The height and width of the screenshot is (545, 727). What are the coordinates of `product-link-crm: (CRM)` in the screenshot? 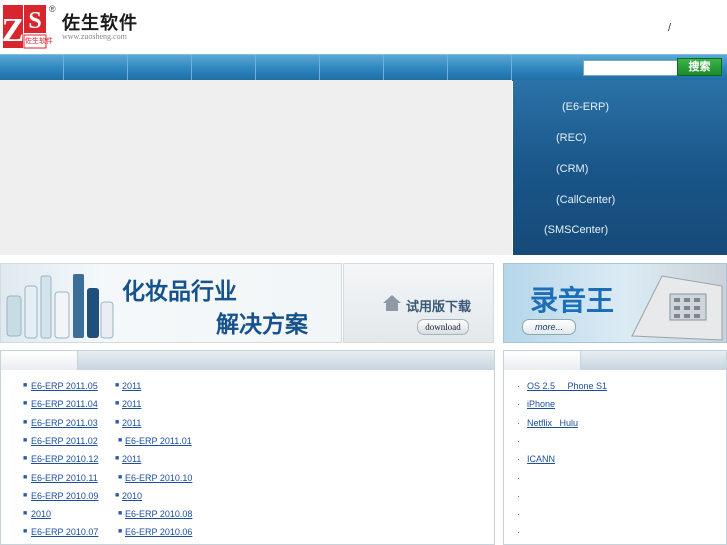 It's located at (572, 169).